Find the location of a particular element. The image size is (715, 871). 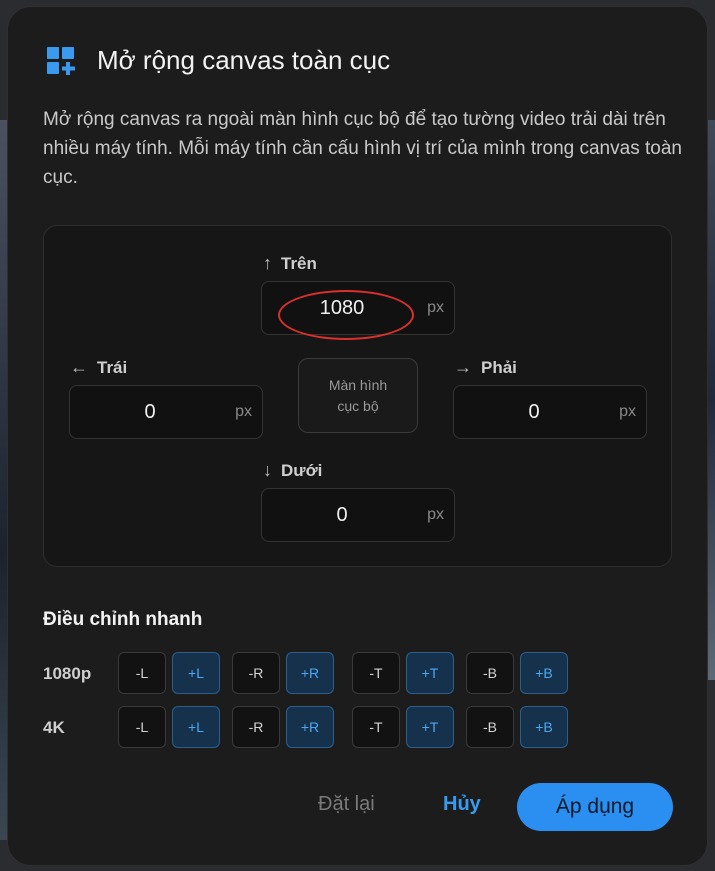

right-label: → Phải is located at coordinates (485, 367).